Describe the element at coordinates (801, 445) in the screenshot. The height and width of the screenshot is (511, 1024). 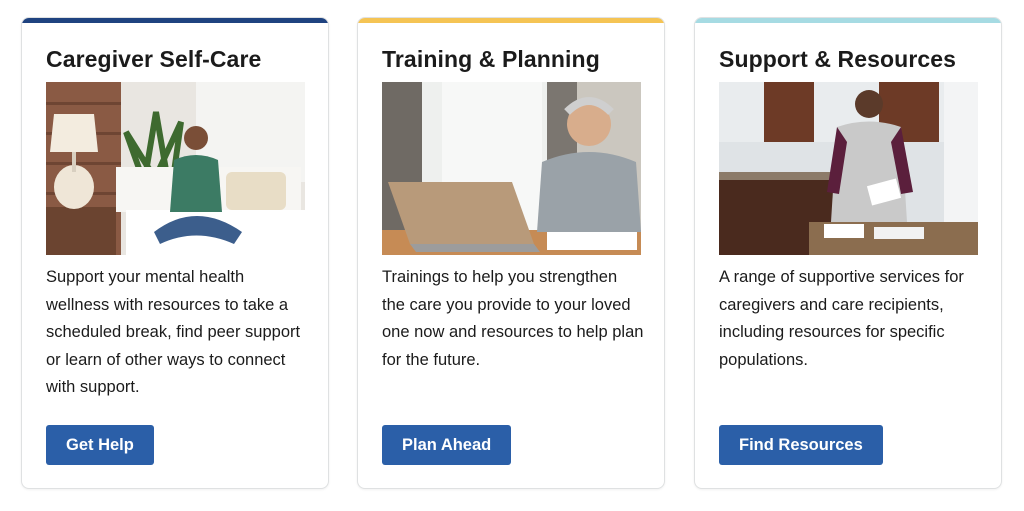
I see `find-resources-button: Find Resources` at that location.